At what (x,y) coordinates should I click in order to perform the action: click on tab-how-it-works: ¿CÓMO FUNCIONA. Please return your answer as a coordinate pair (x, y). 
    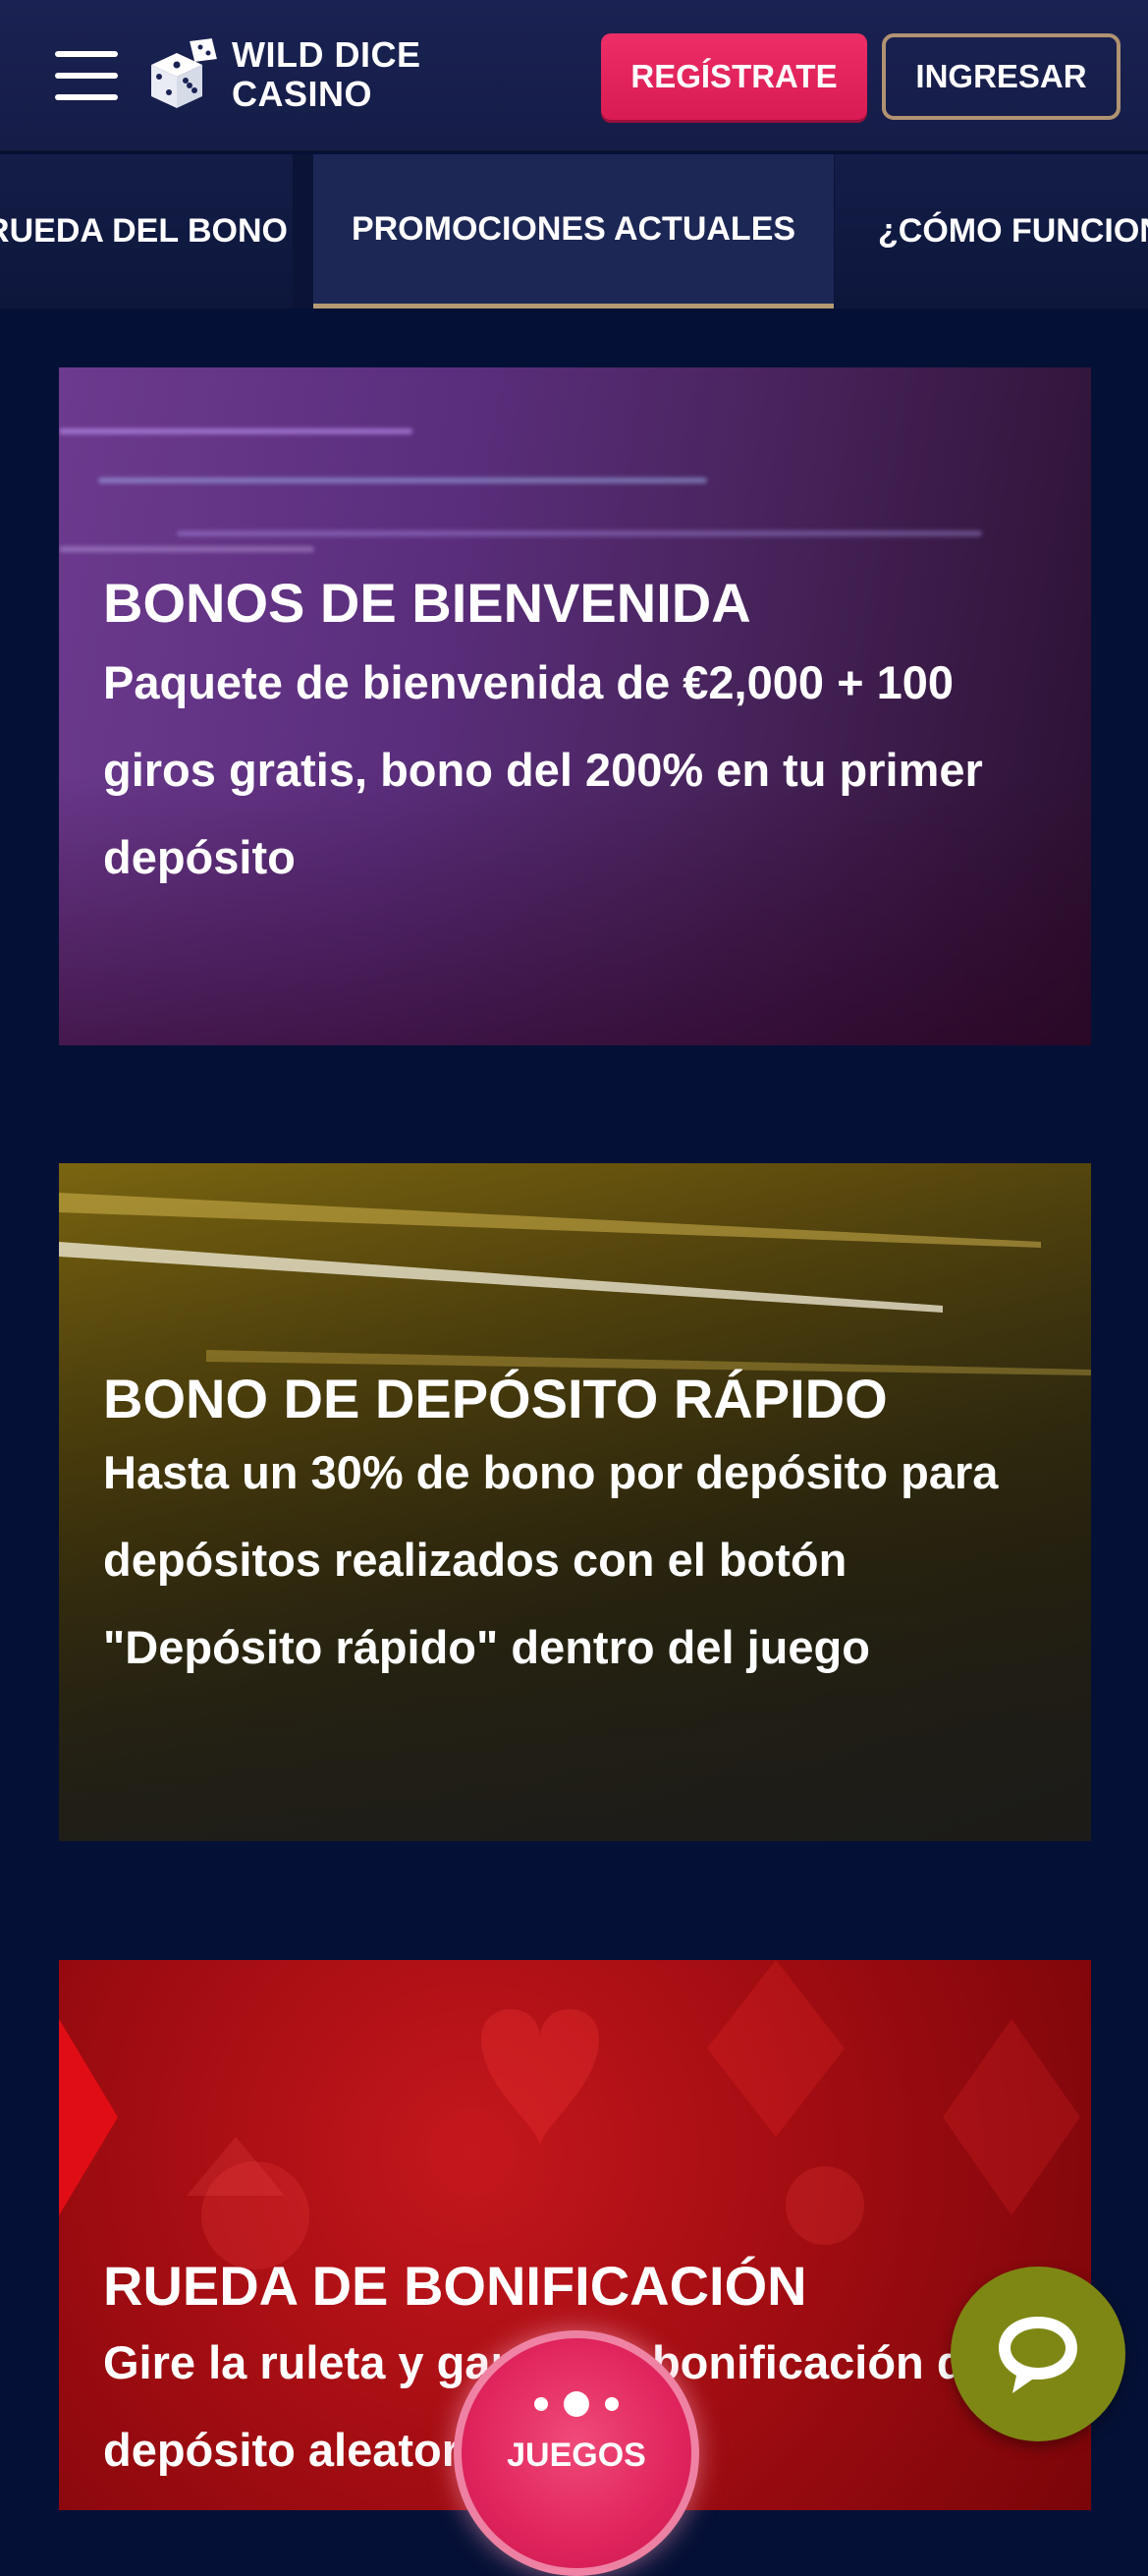
    Looking at the image, I should click on (991, 231).